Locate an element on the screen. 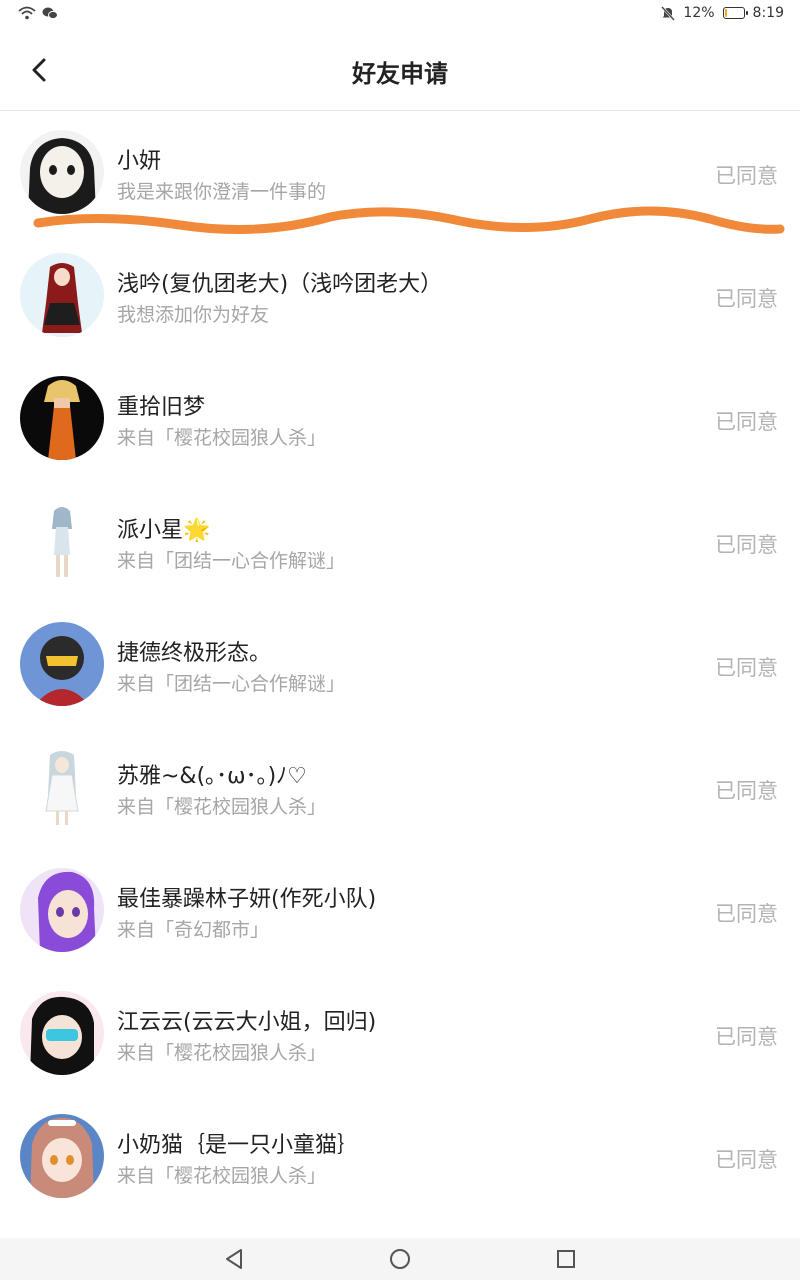  status-right: 12% 8:19 is located at coordinates (722, 13).